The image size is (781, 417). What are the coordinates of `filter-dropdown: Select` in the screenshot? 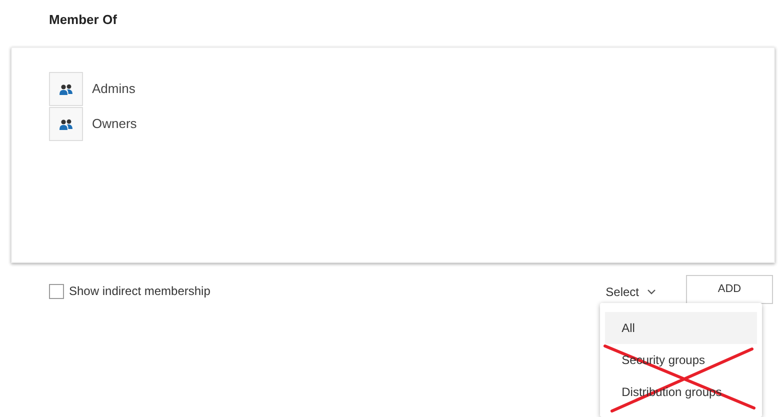 It's located at (631, 292).